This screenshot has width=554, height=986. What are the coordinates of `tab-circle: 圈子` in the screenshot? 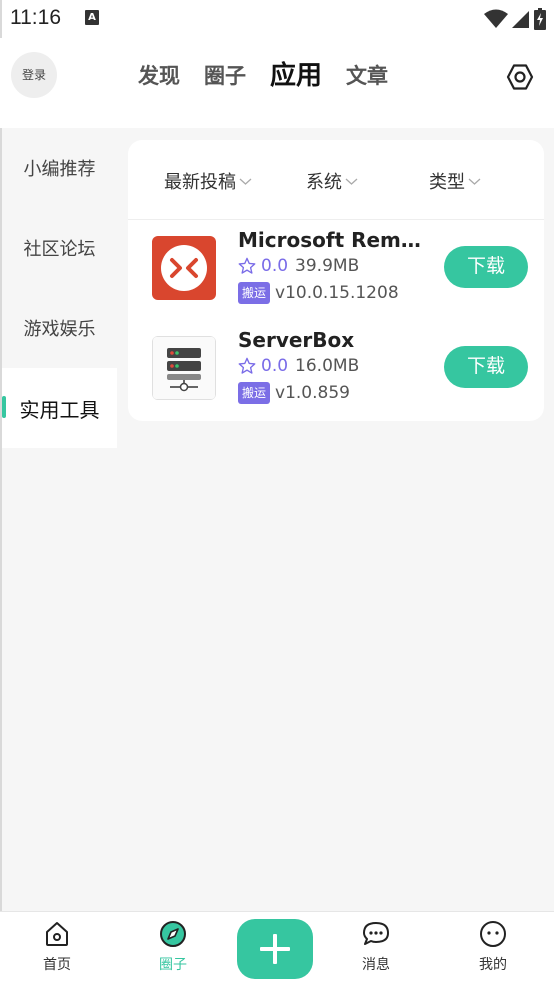 It's located at (225, 76).